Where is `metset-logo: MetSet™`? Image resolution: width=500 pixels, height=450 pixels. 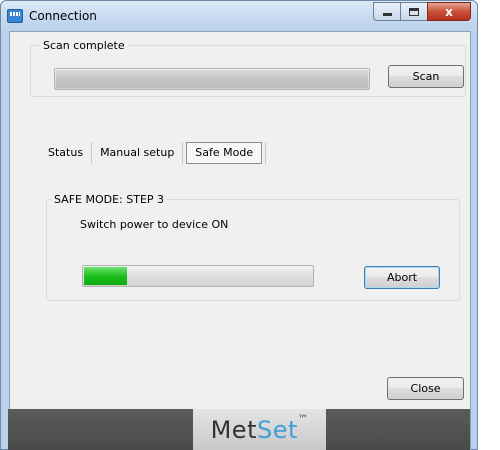
metset-logo: MetSet™ is located at coordinates (259, 428).